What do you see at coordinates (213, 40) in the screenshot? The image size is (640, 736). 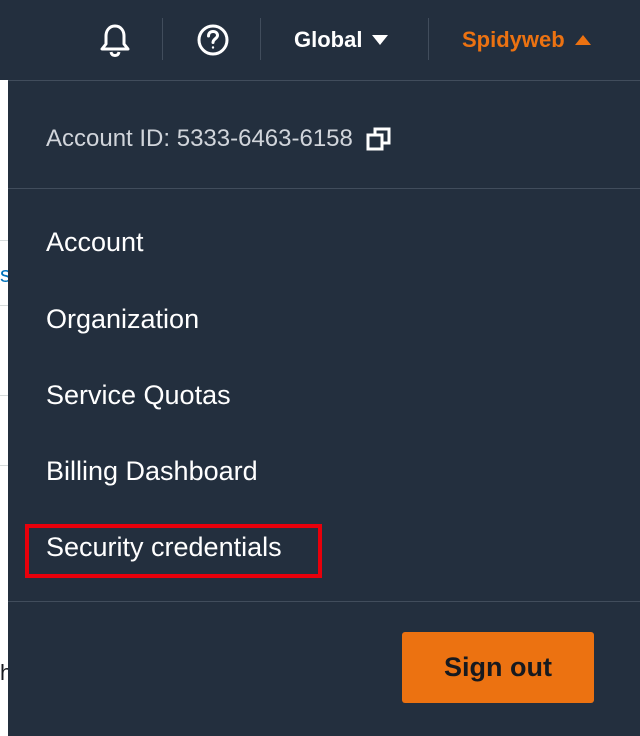 I see `help-circle-icon` at bounding box center [213, 40].